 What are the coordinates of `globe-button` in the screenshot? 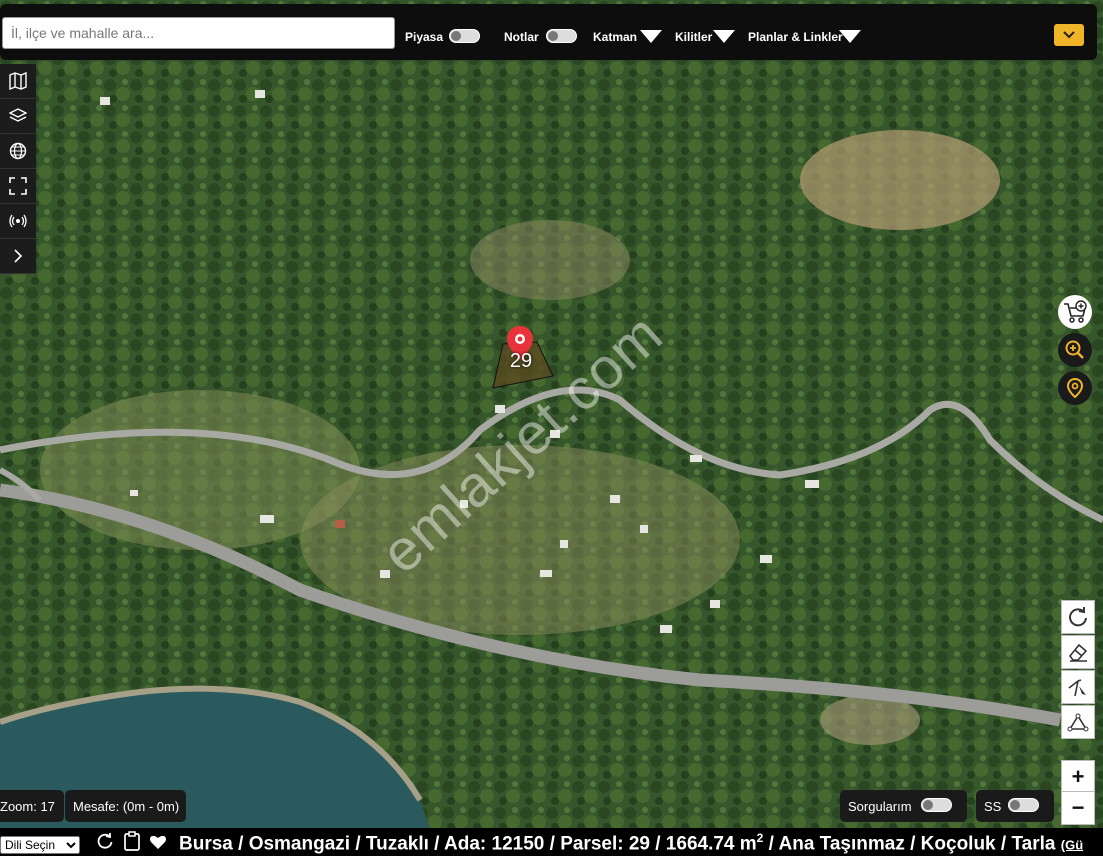 It's located at (18, 151).